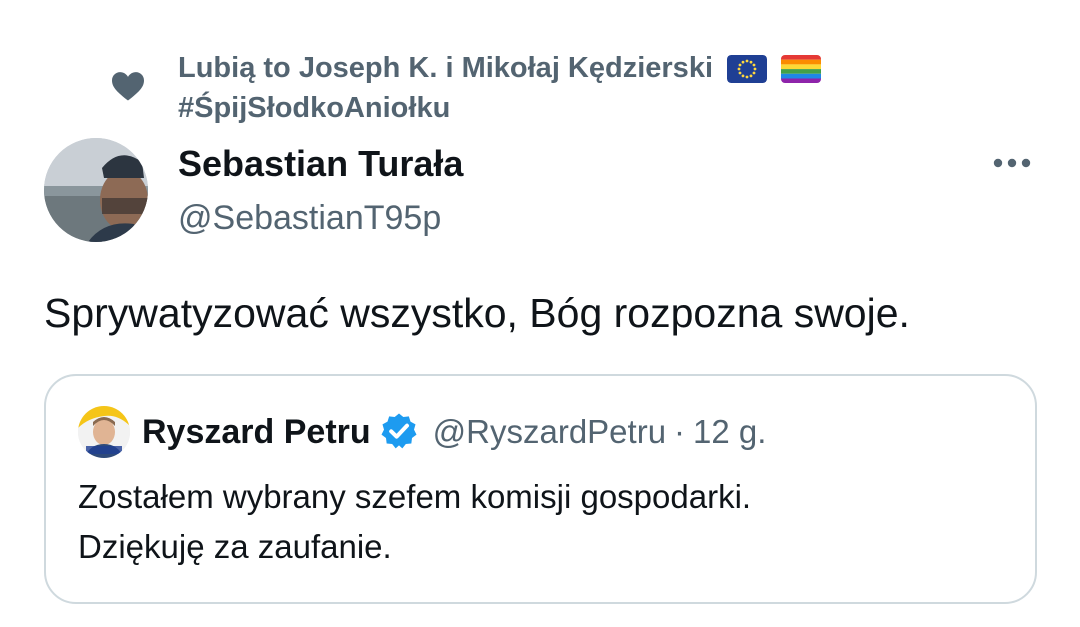 This screenshot has height=627, width=1080. Describe the element at coordinates (399, 431) in the screenshot. I see `verified-badge-icon` at that location.